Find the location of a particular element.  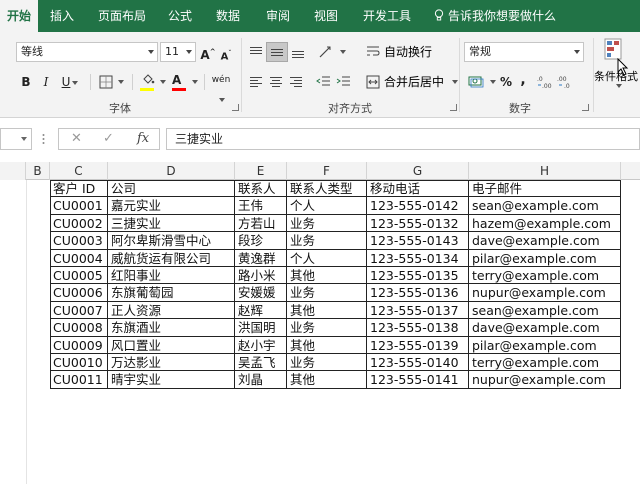

customer-id-cell: CU0002 is located at coordinates (79, 223).